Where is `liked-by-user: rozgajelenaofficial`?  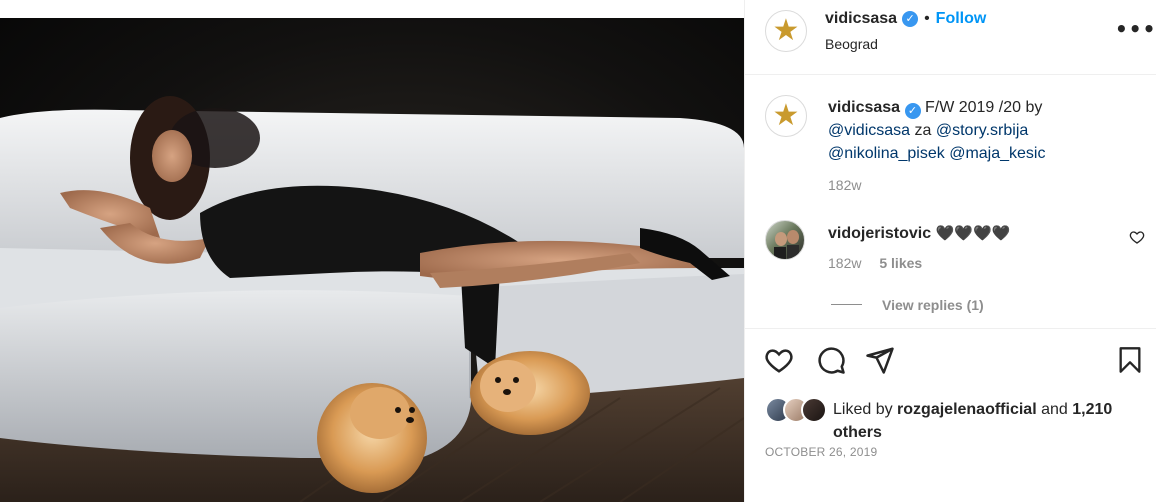
liked-by-user: rozgajelenaofficial is located at coordinates (967, 409).